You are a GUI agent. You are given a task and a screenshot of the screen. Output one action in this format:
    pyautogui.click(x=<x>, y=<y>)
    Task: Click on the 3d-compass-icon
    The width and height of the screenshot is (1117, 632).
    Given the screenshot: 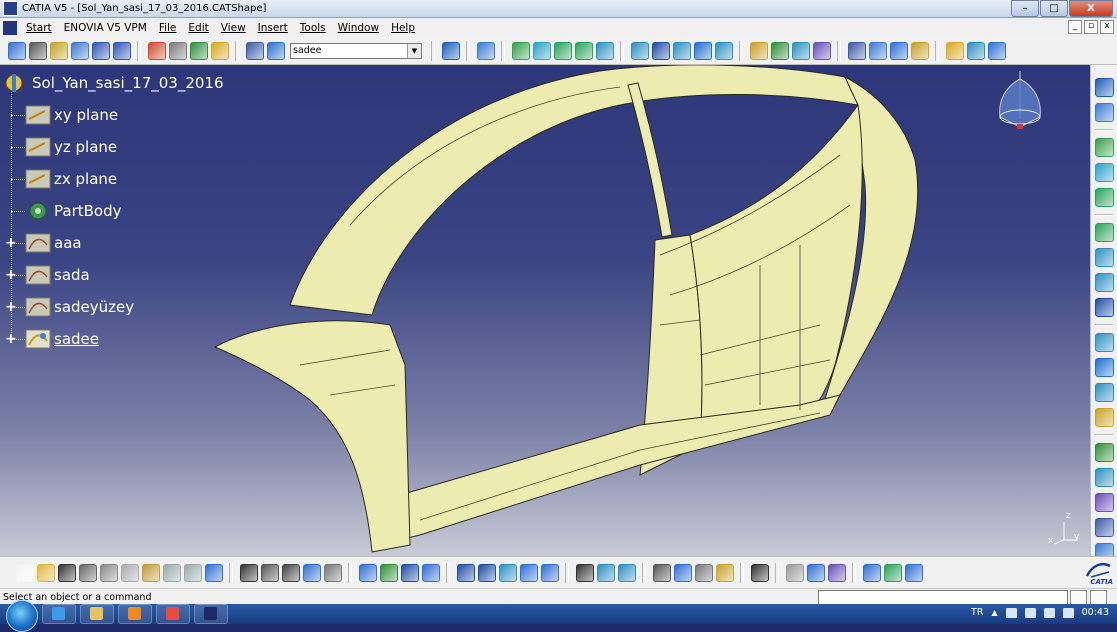 What is the action you would take?
    pyautogui.click(x=682, y=572)
    